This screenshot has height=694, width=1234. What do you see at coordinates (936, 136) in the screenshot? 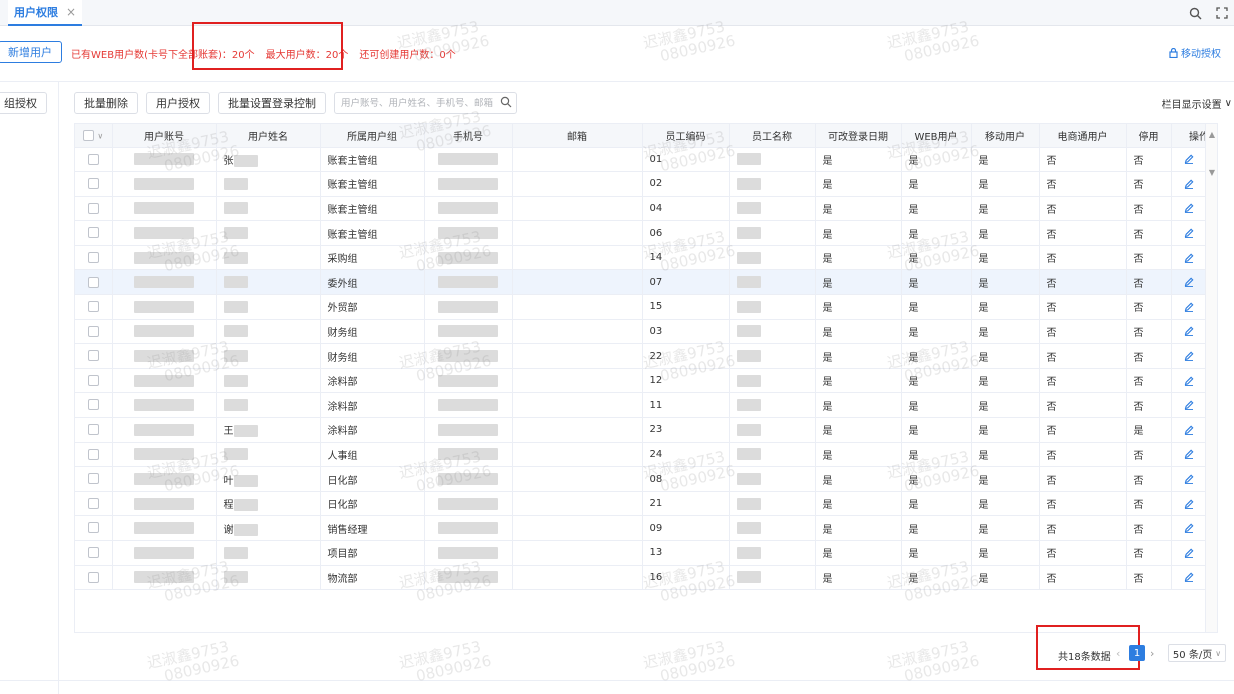
I see `col-header: WEB用户` at bounding box center [936, 136].